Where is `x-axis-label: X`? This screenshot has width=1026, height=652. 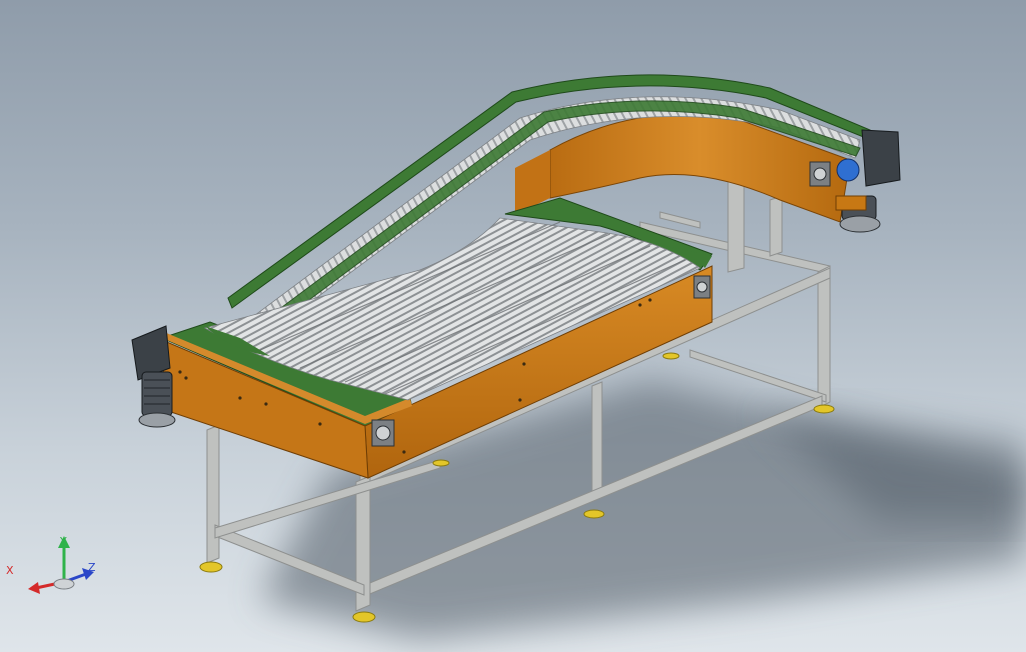
x-axis-label: X is located at coordinates (10, 570).